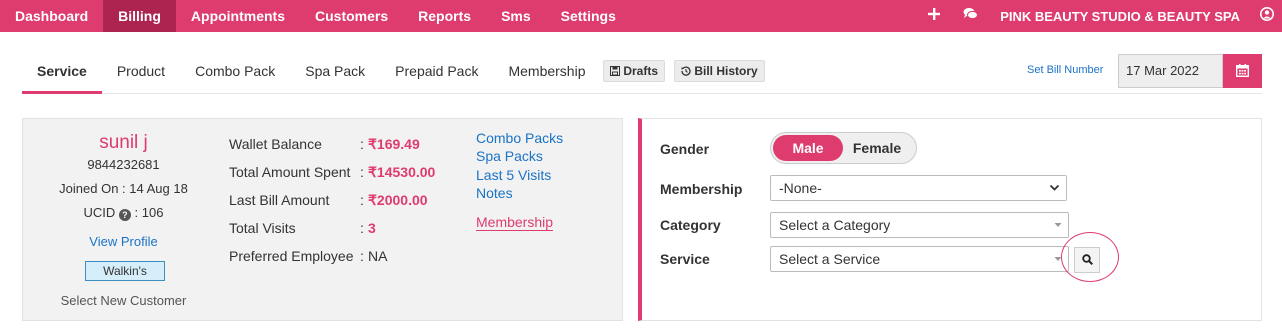  I want to click on user-icon, so click(1267, 16).